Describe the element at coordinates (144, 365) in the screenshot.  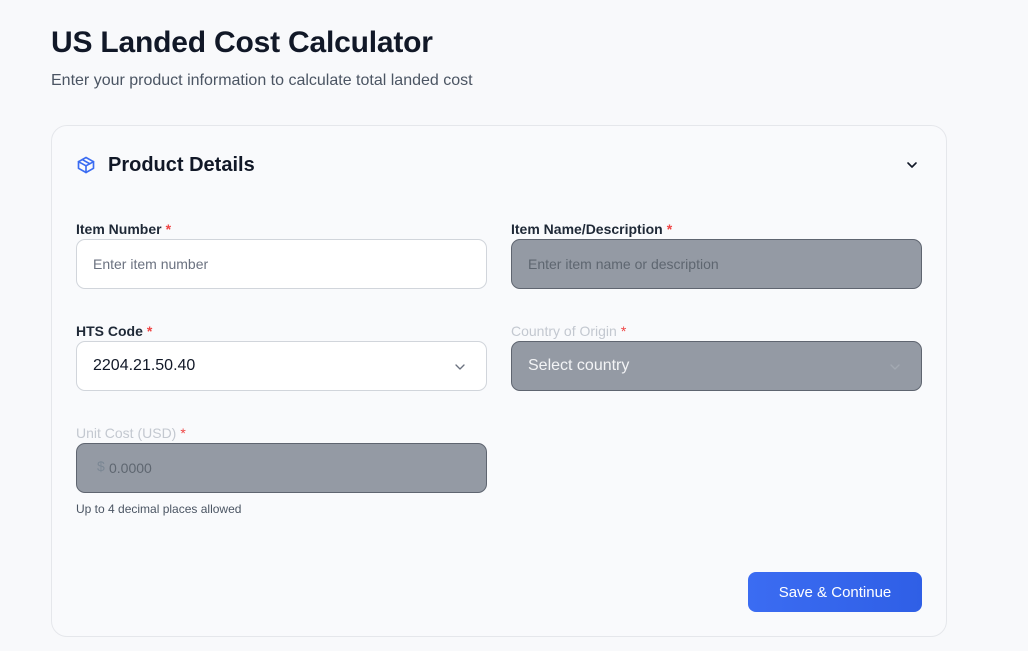
I see `hts-code-value: 2204.21.50.40` at that location.